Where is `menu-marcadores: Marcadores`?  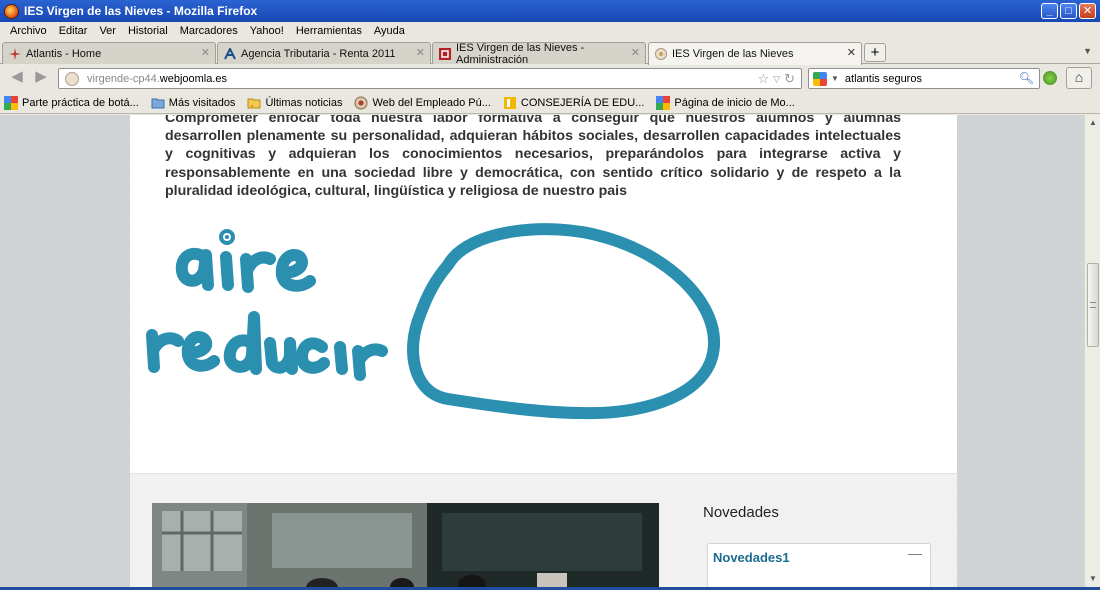 menu-marcadores: Marcadores is located at coordinates (209, 31).